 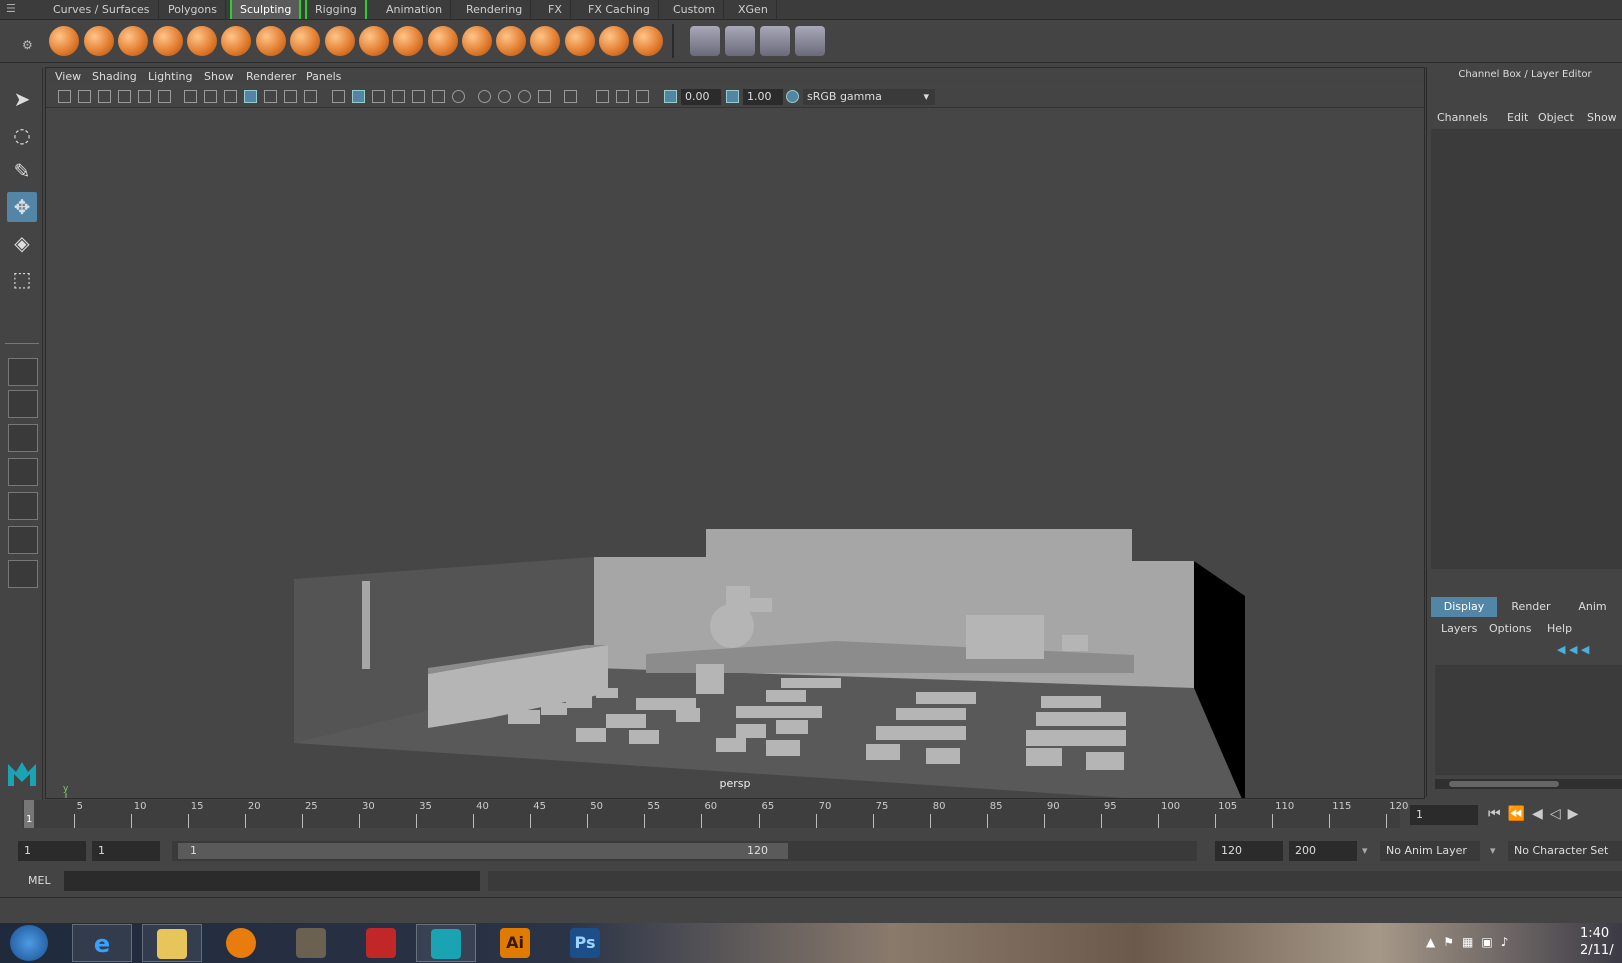 What do you see at coordinates (236, 41) in the screenshot?
I see `flatten-tool-icon` at bounding box center [236, 41].